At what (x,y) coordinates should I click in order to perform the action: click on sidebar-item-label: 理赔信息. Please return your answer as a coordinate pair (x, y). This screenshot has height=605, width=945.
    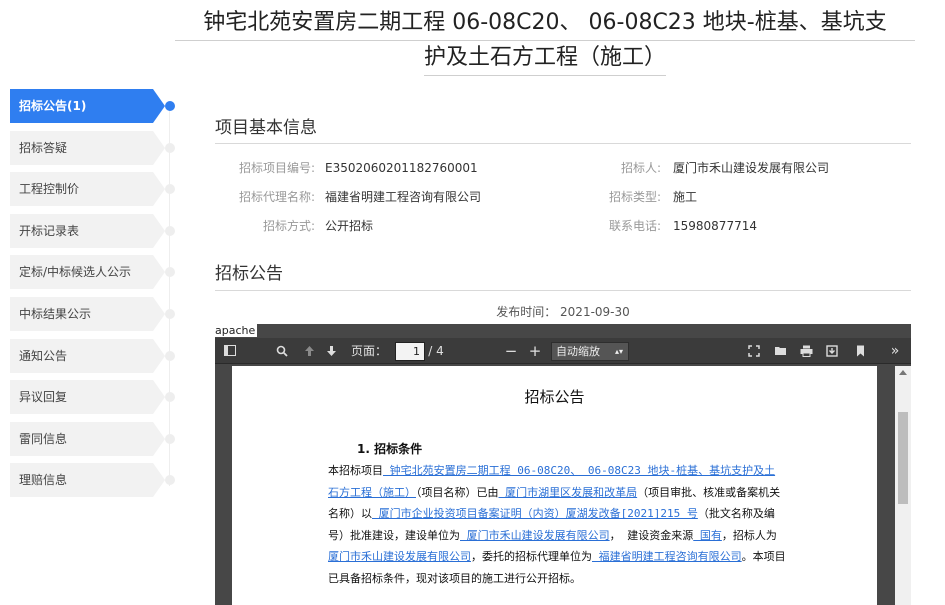
    Looking at the image, I should click on (43, 480).